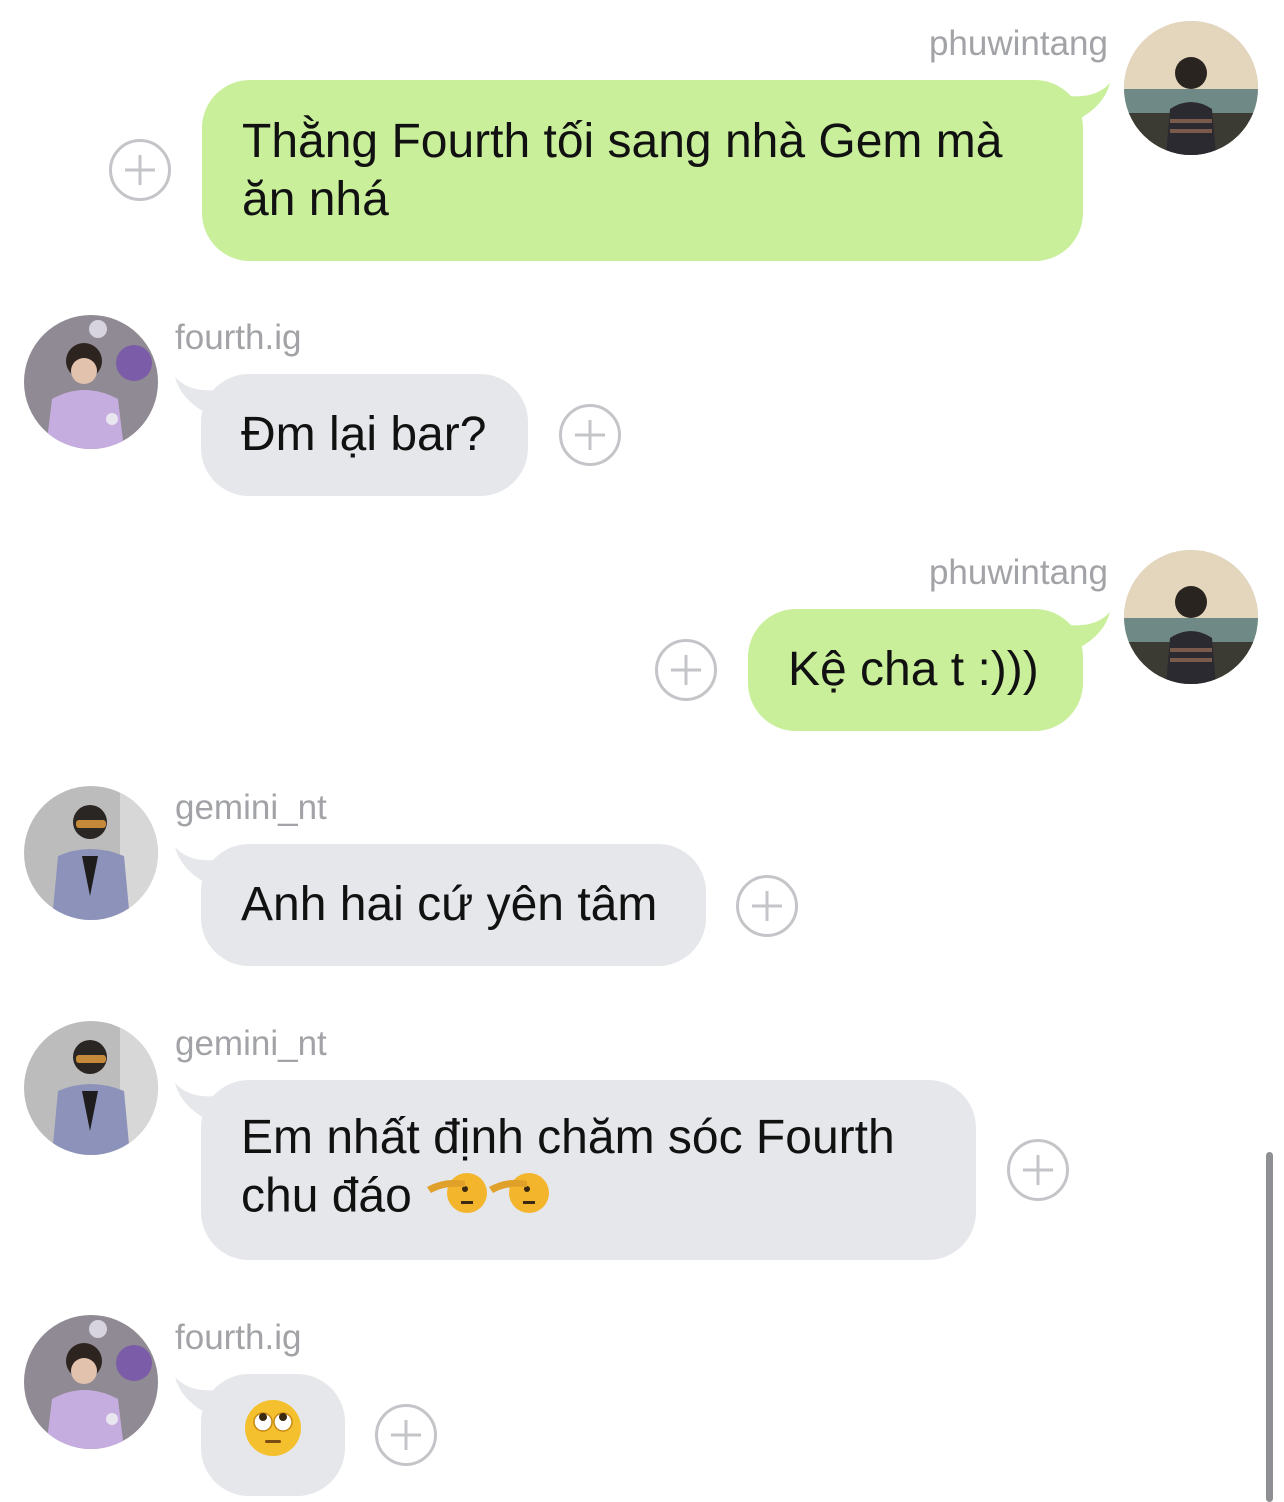 The width and height of the screenshot is (1284, 1502). Describe the element at coordinates (568, 1167) in the screenshot. I see `message-text-content: Em nhất định chăm sóc Fourth chu đáo` at that location.